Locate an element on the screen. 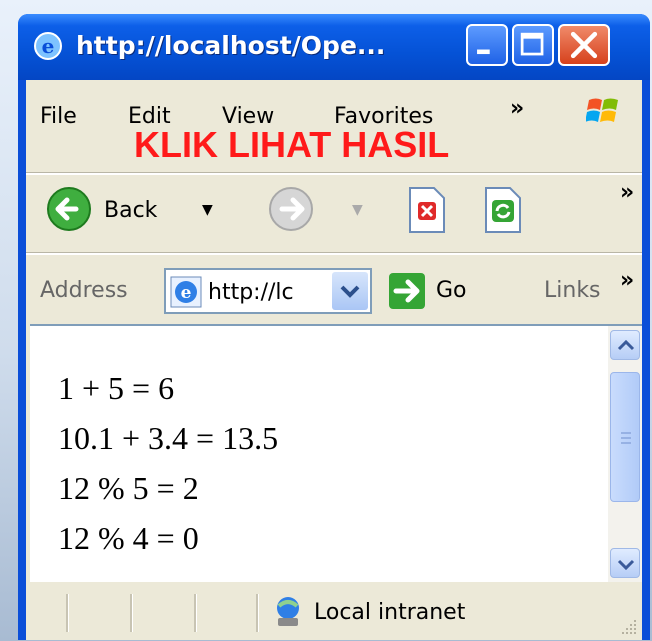  maximize-button is located at coordinates (533, 45).